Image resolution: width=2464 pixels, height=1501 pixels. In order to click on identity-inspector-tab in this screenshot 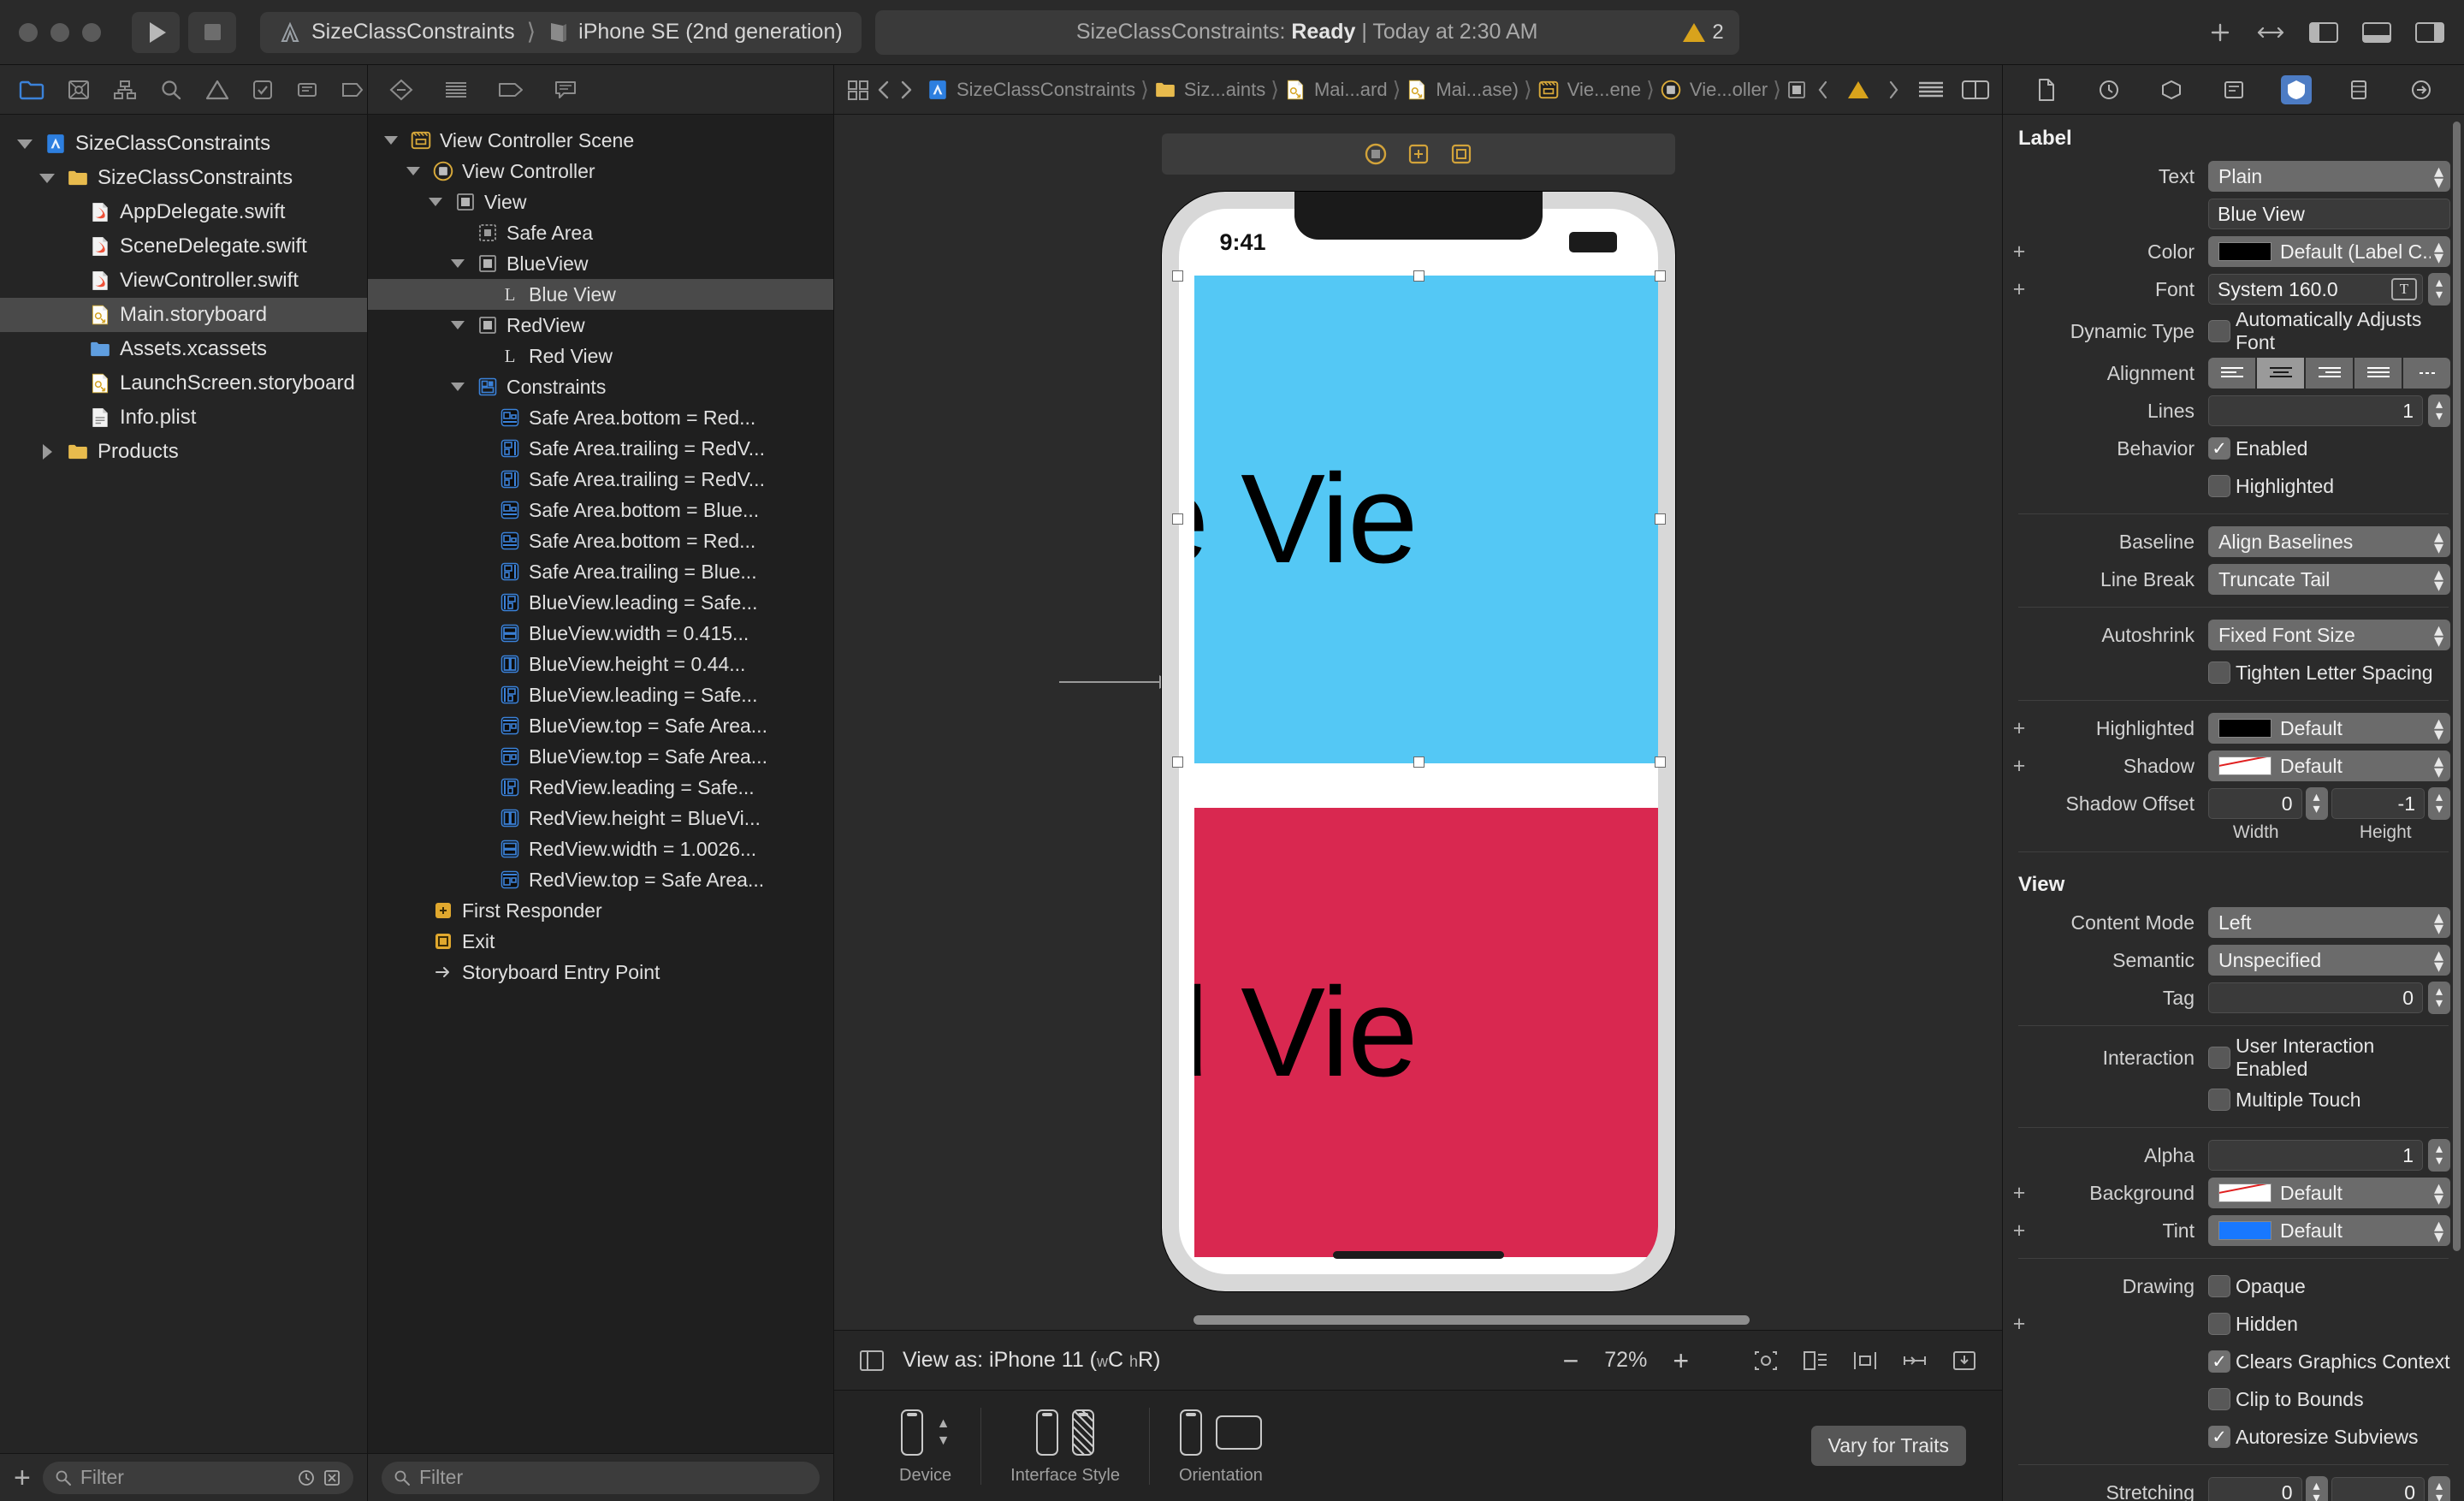, I will do `click(2233, 89)`.